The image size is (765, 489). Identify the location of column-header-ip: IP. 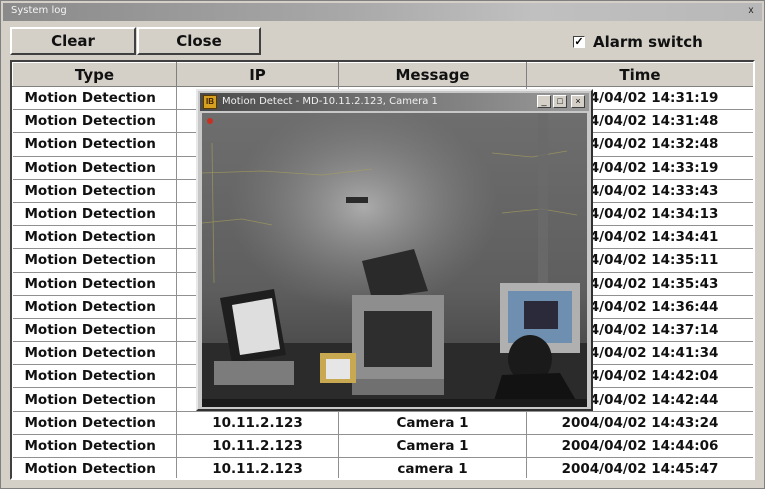
(257, 74).